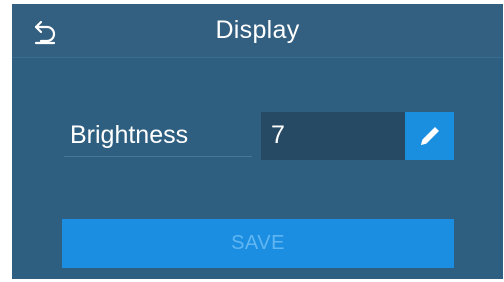  I want to click on edit-brightness-button, so click(429, 136).